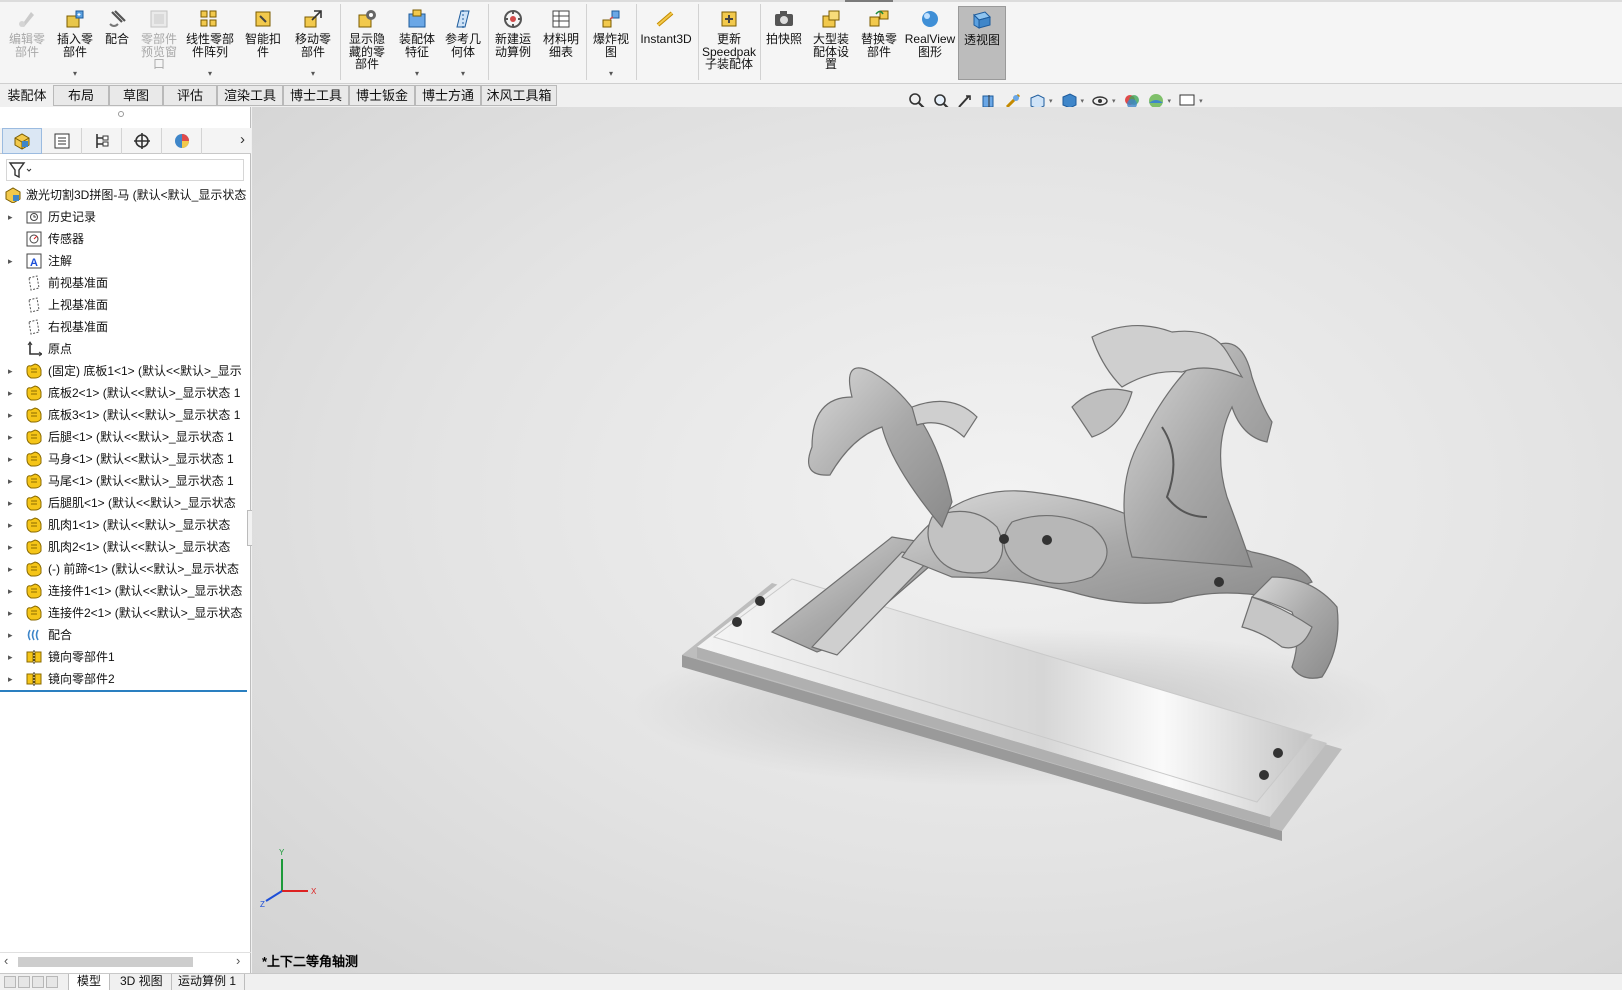  Describe the element at coordinates (125, 481) in the screenshot. I see `tree-item: ▸ 马尾<1> (默认<<默认>_显示状态 1` at that location.